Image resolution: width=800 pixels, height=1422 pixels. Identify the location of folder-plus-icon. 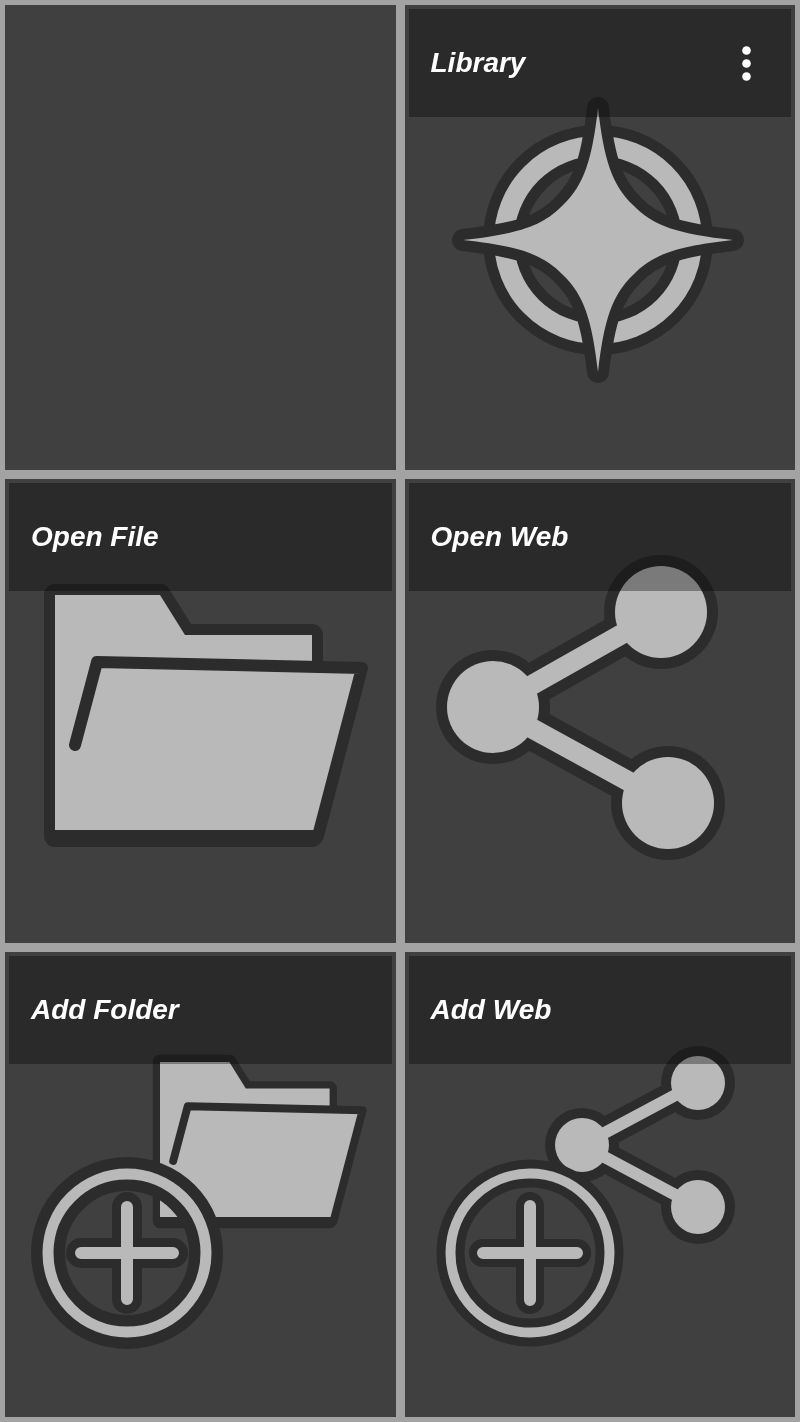
(199, 1202).